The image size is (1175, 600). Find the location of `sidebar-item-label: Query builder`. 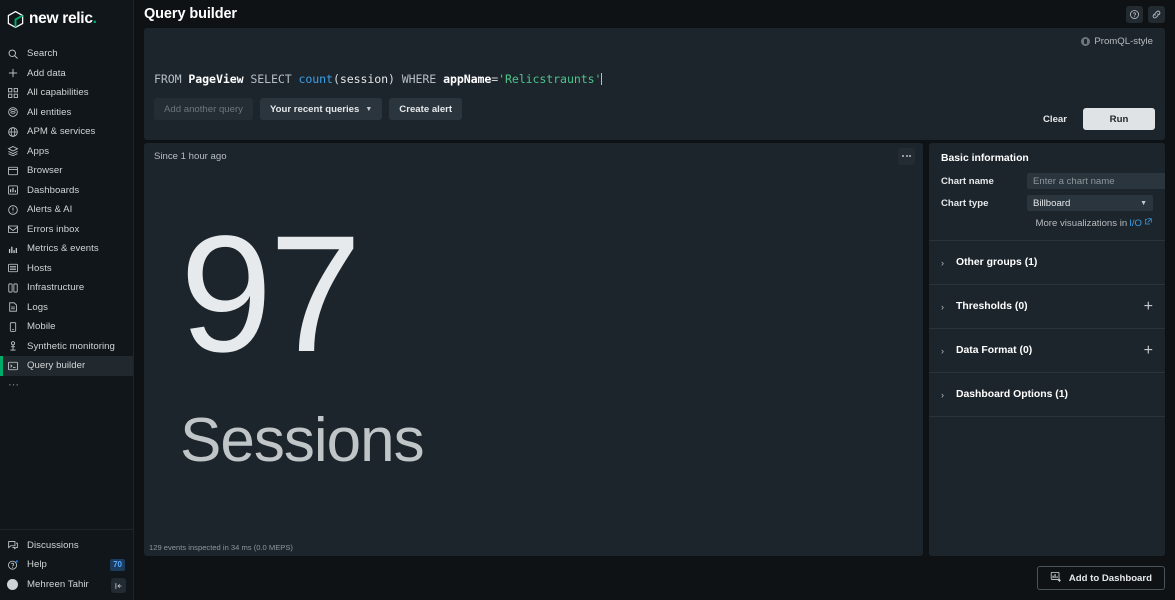

sidebar-item-label: Query builder is located at coordinates (56, 366).